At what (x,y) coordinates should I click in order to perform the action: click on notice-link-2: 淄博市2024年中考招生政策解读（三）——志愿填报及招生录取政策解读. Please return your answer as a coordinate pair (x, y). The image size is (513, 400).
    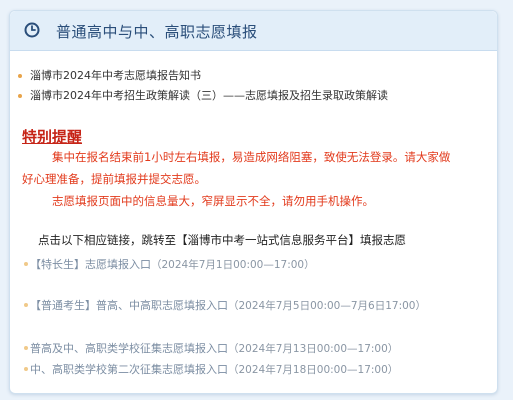
    Looking at the image, I should click on (203, 96).